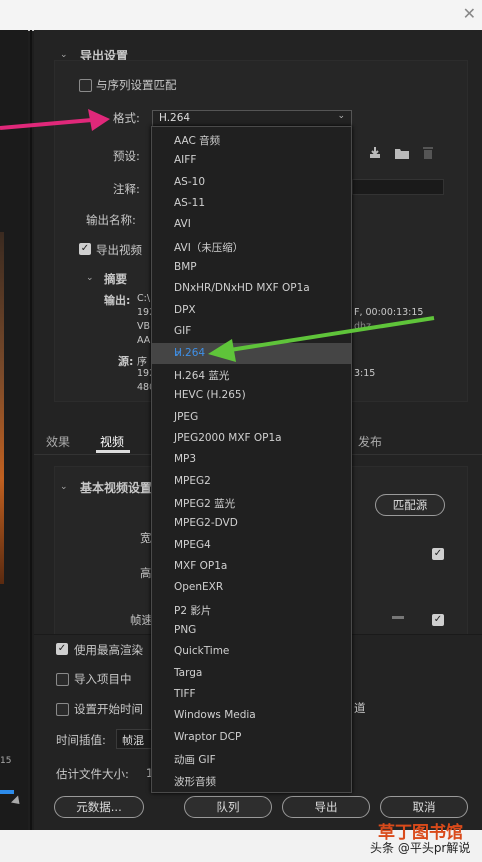  What do you see at coordinates (111, 220) in the screenshot?
I see `output-name-label: 输出名称:` at bounding box center [111, 220].